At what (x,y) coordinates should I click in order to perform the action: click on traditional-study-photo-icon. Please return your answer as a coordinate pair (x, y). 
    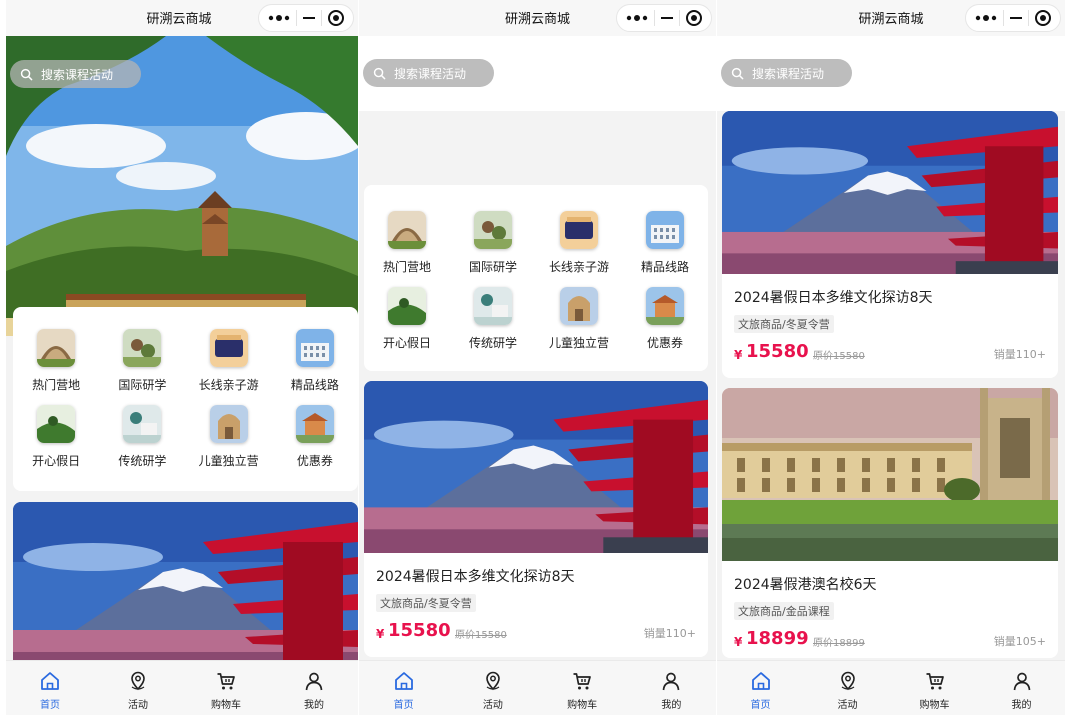
    Looking at the image, I should click on (493, 306).